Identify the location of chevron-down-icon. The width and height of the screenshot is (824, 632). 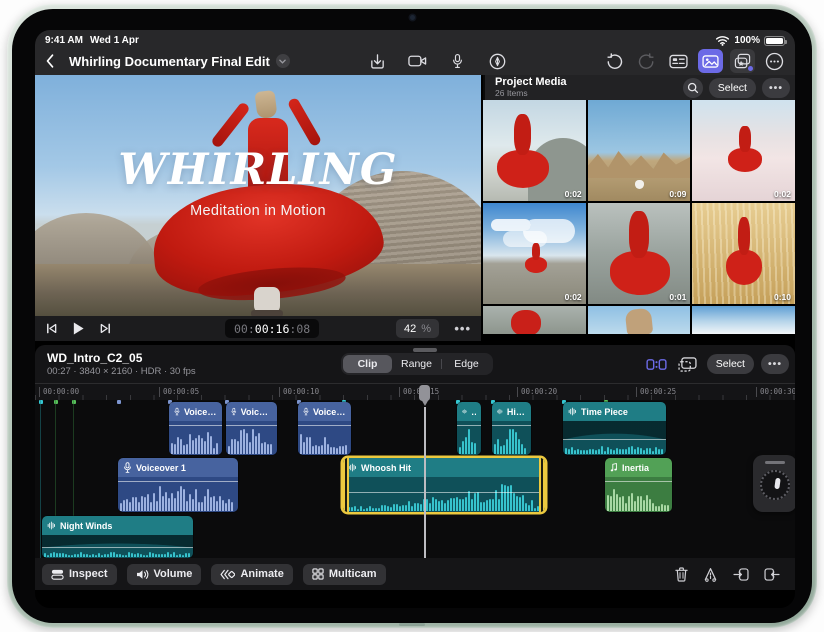
(282, 61).